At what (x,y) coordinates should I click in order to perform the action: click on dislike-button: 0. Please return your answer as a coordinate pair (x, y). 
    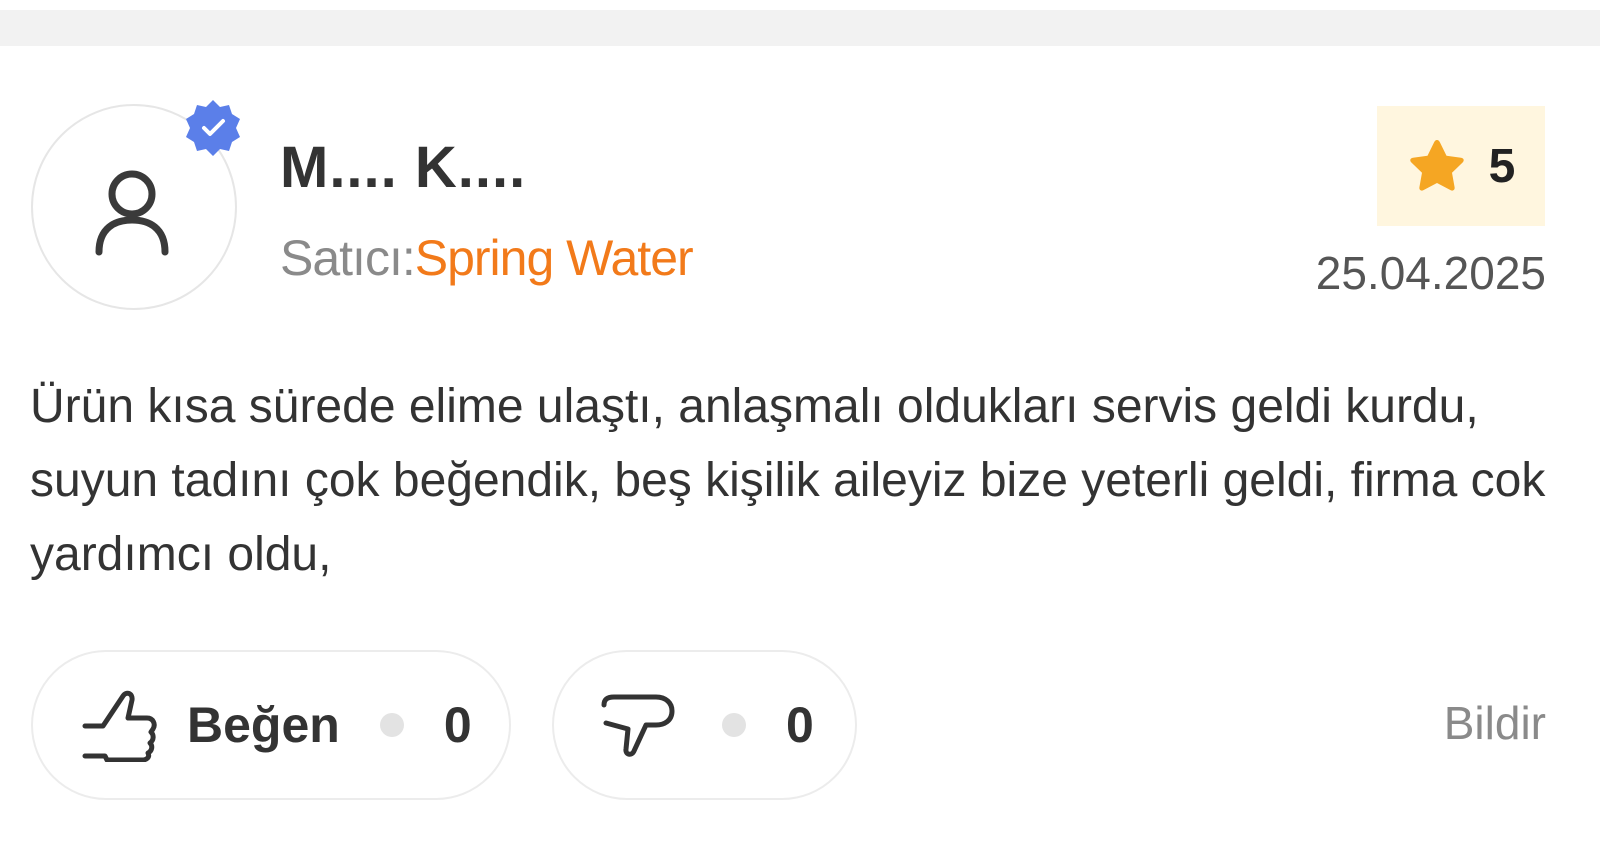
    Looking at the image, I should click on (704, 725).